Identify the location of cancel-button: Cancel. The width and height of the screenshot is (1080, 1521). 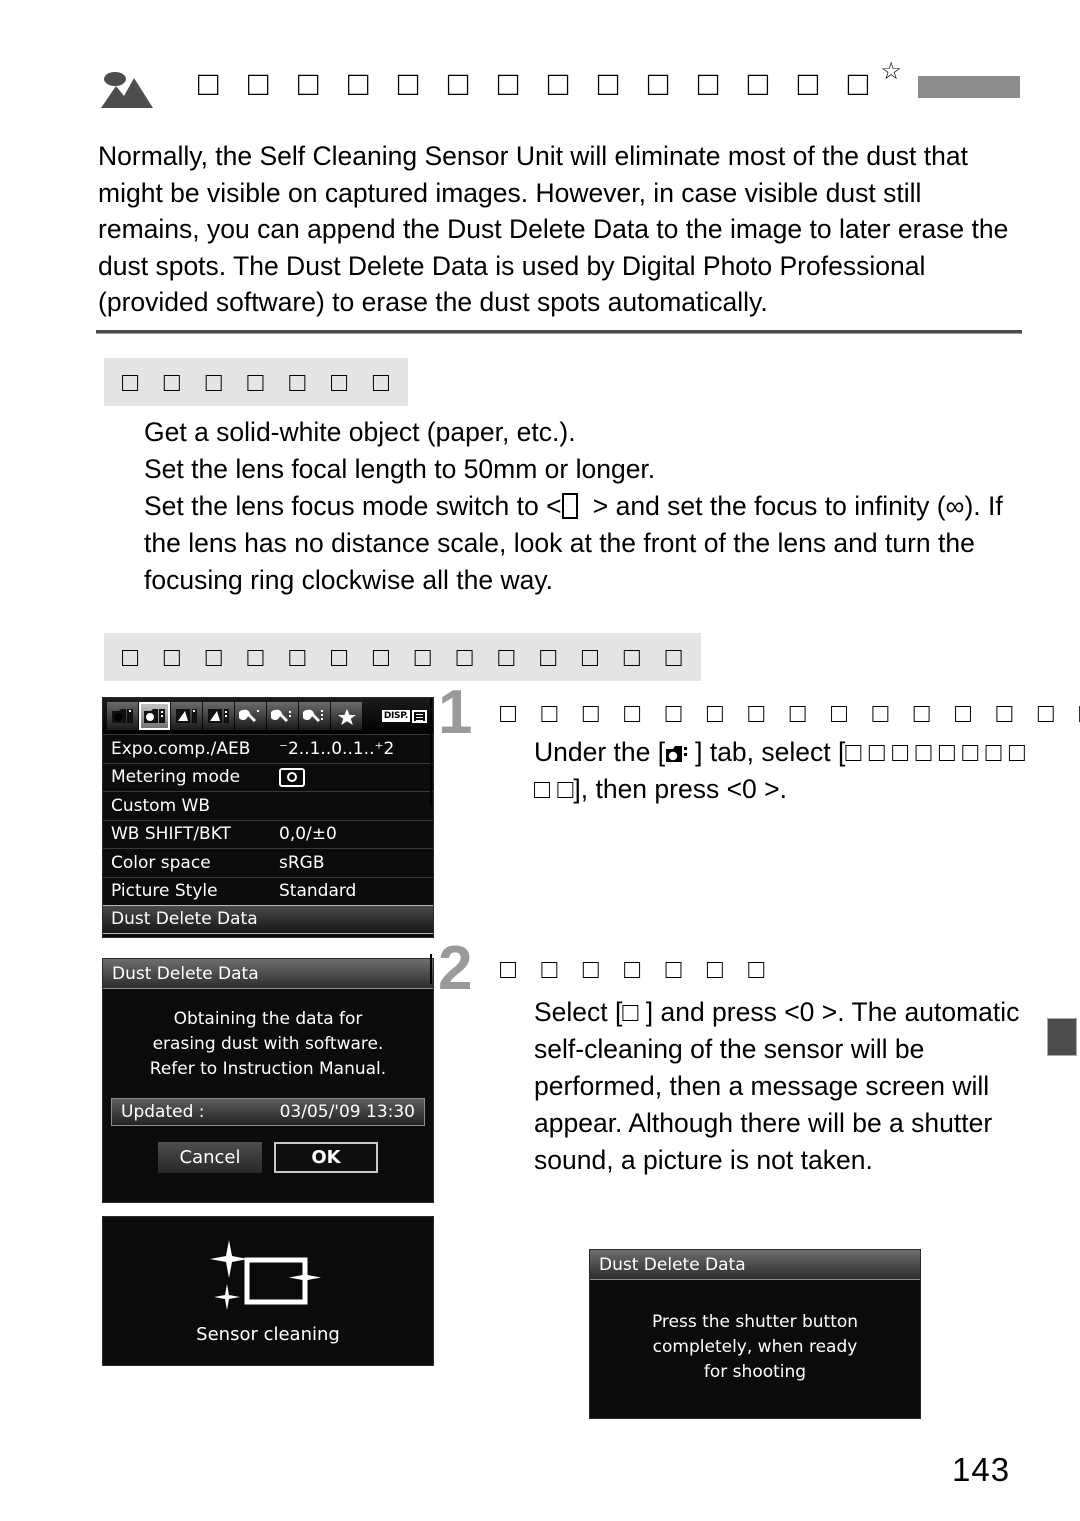
(210, 1157).